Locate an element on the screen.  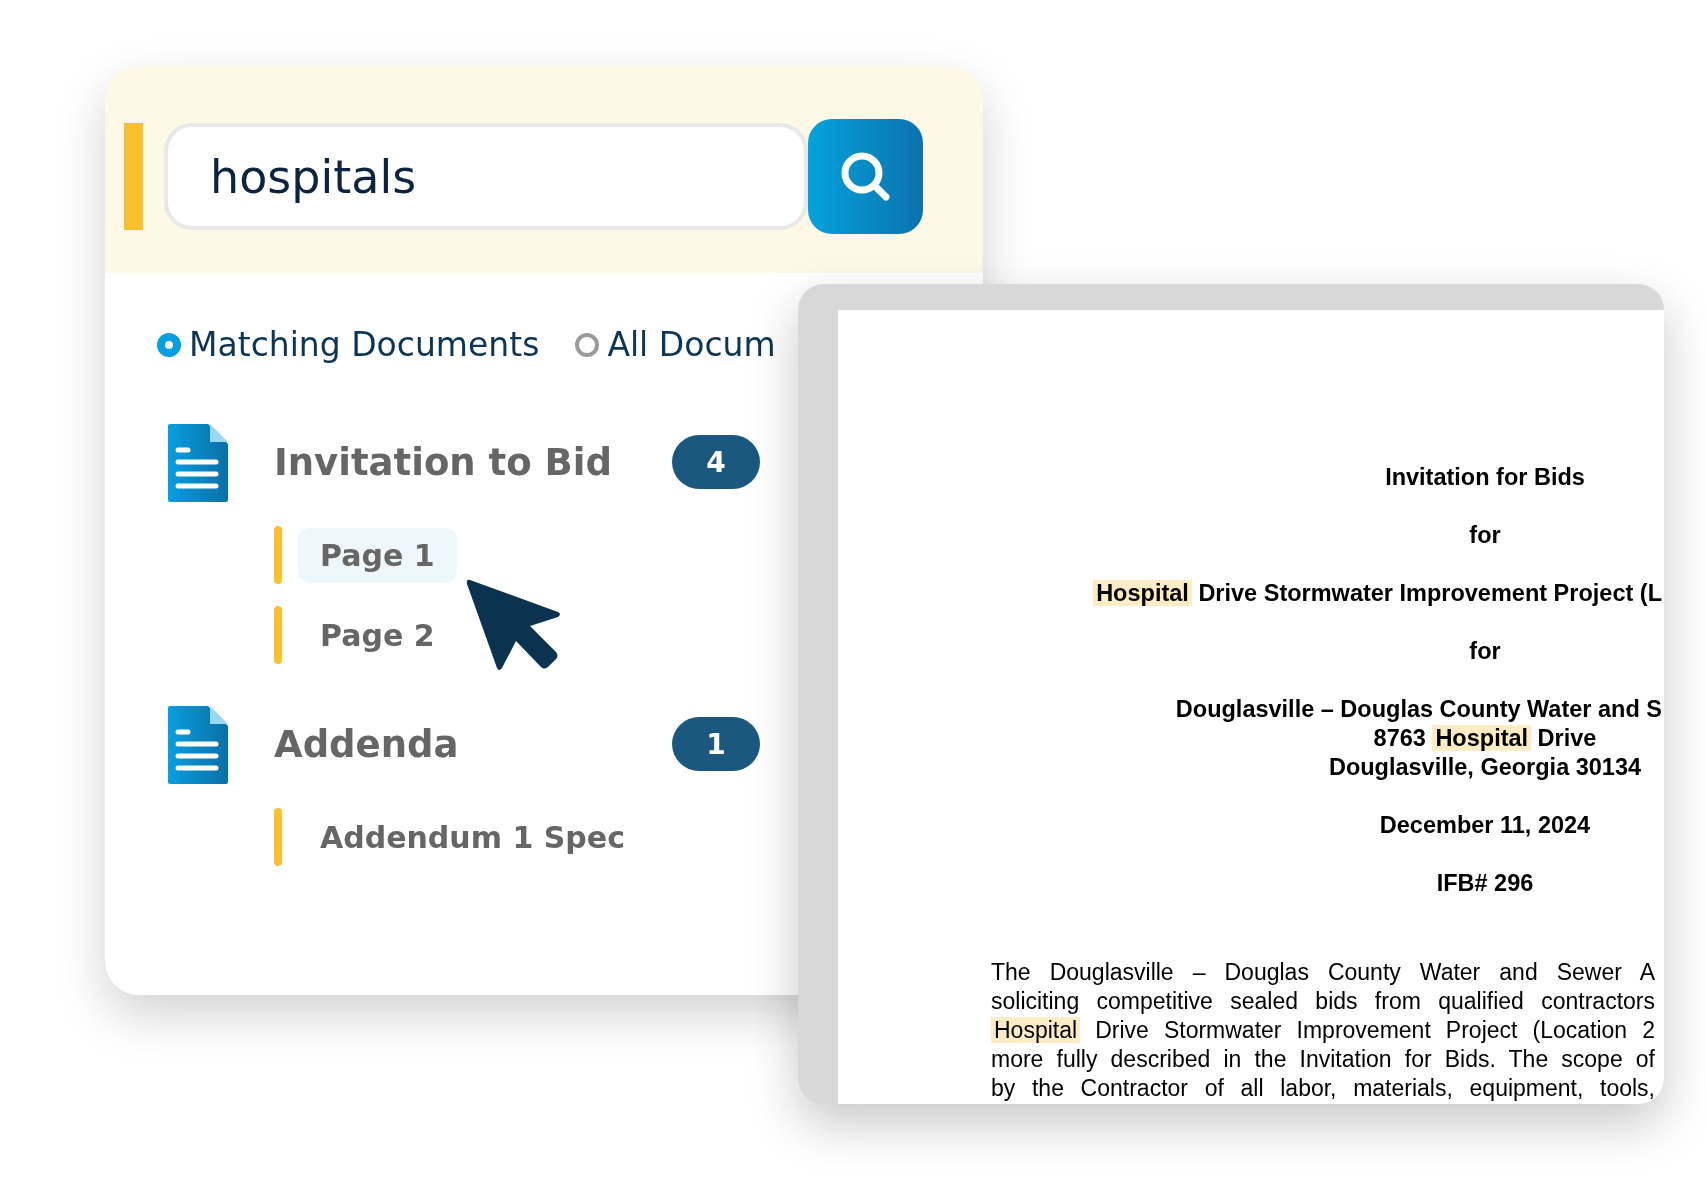
document-heading-line: IFB# 296 is located at coordinates (1485, 883).